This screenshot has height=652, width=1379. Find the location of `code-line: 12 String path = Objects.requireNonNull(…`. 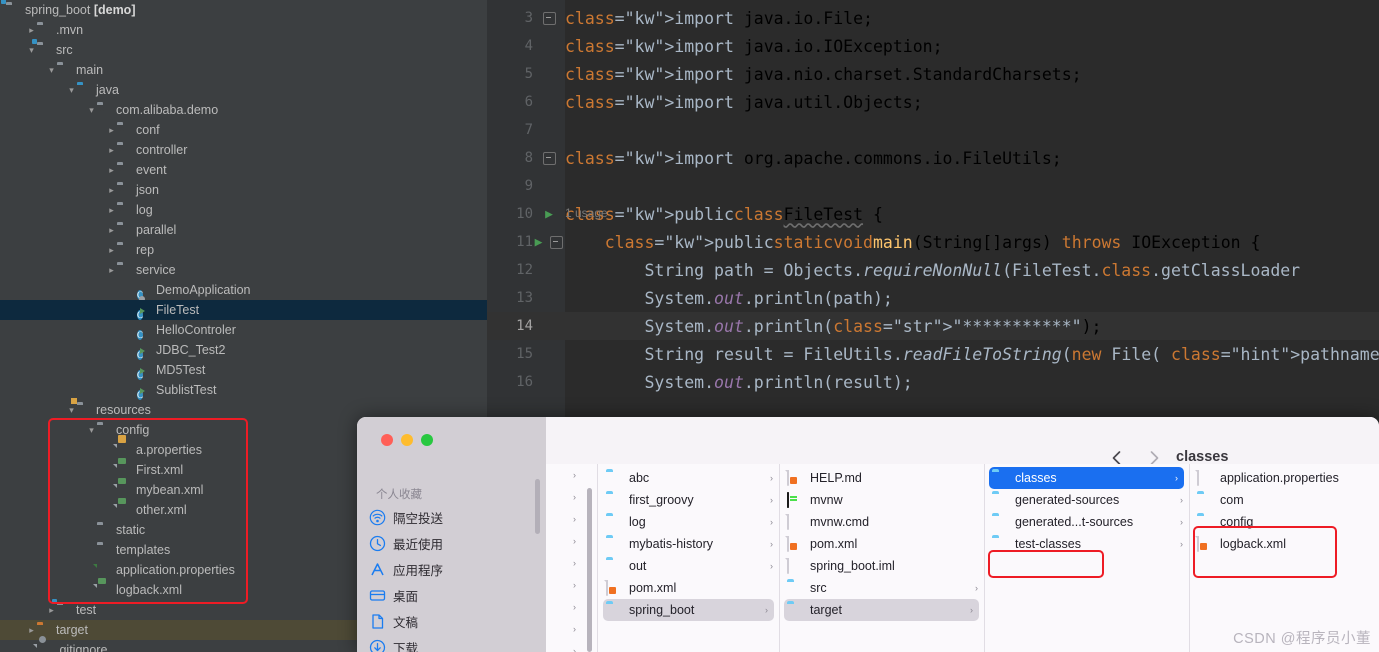

code-line: 12 String path = Objects.requireNonNull(… is located at coordinates (933, 270).